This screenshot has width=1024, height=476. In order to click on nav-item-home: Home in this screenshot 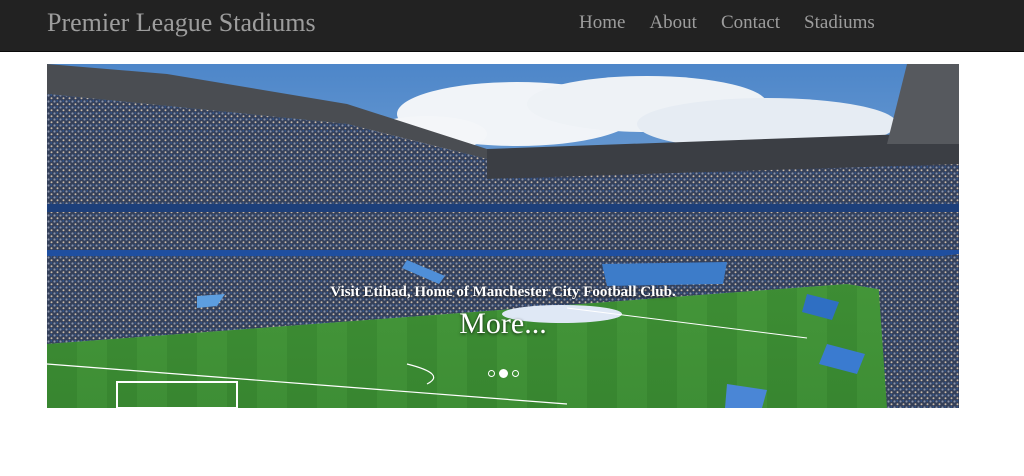, I will do `click(602, 23)`.